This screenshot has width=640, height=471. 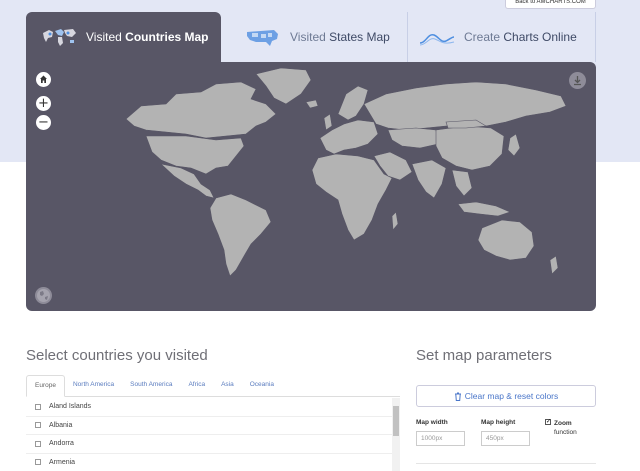 What do you see at coordinates (413, 138) in the screenshot?
I see `country-kazakhstan` at bounding box center [413, 138].